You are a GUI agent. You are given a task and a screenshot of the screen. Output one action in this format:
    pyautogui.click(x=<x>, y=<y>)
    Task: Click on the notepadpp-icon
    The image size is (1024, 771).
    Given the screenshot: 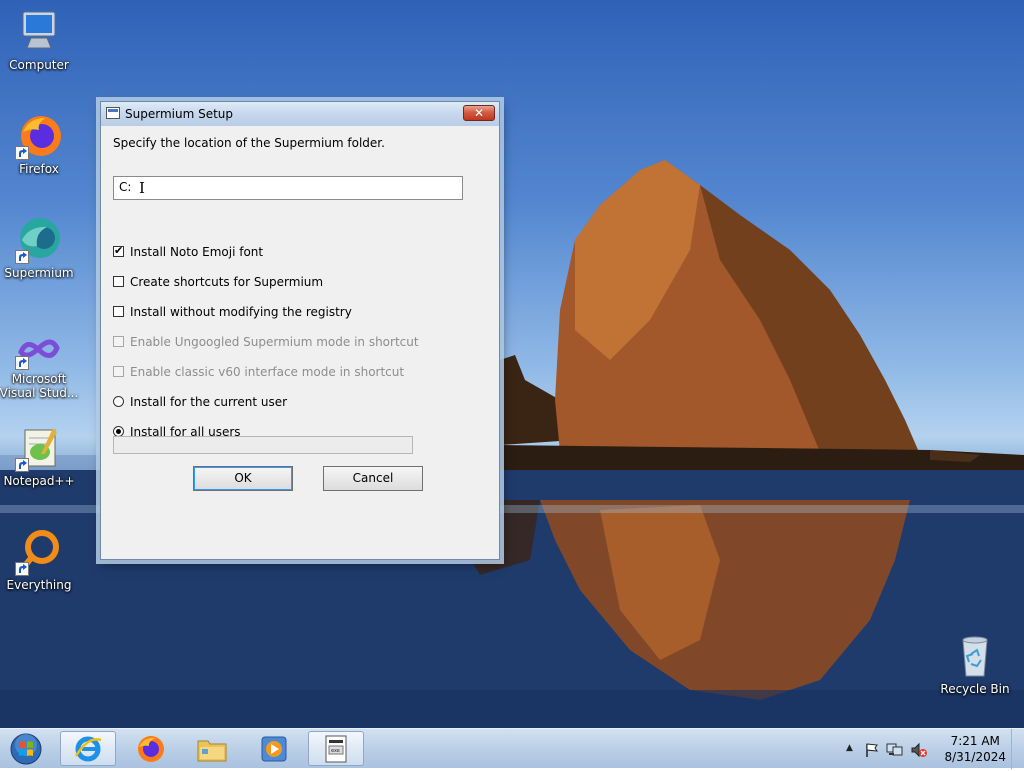 What is the action you would take?
    pyautogui.click(x=39, y=448)
    